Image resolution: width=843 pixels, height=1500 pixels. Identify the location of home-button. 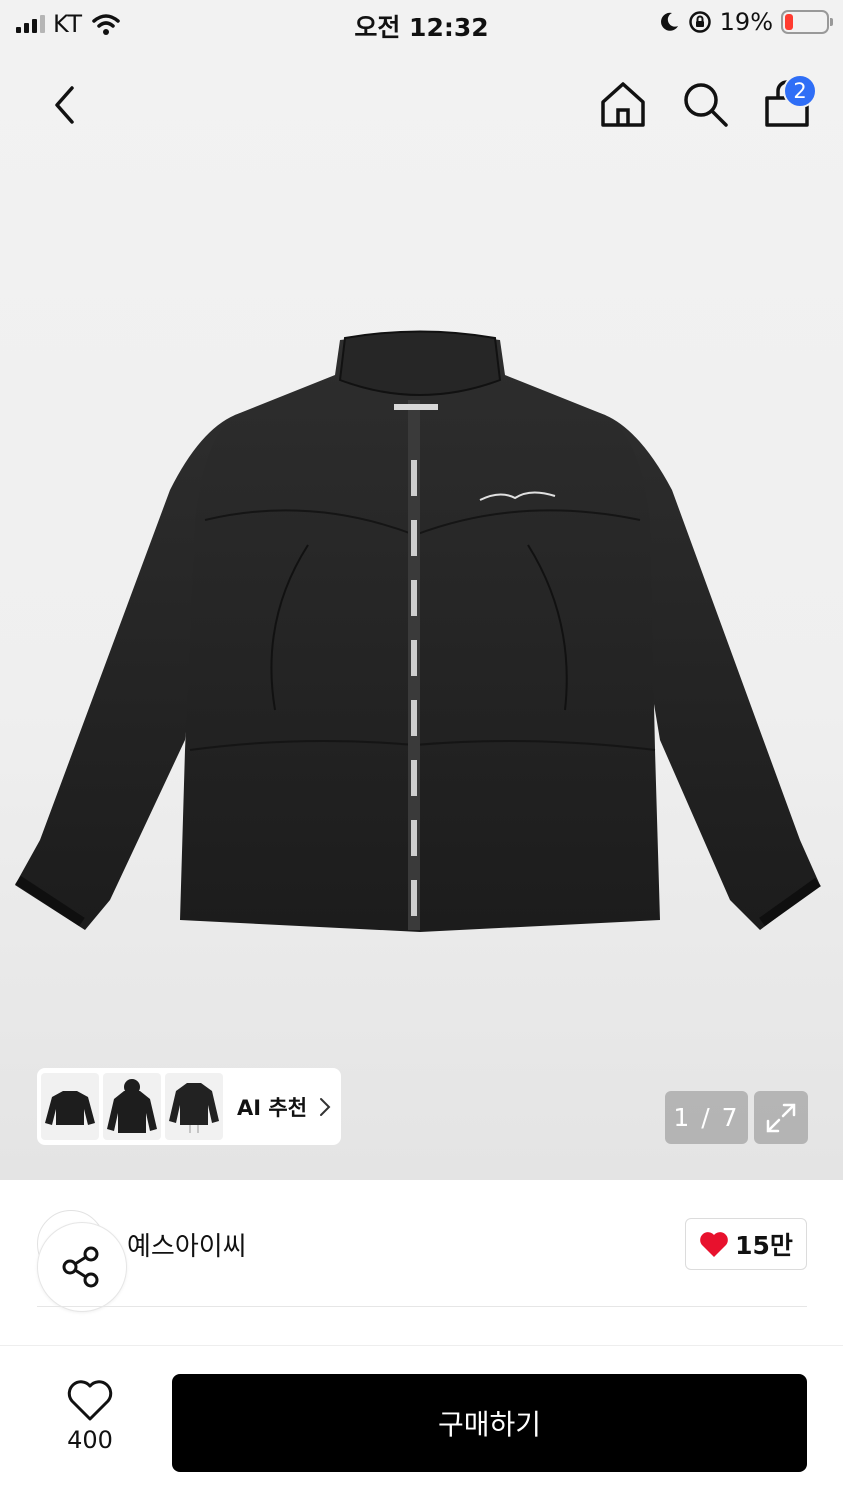
(623, 104).